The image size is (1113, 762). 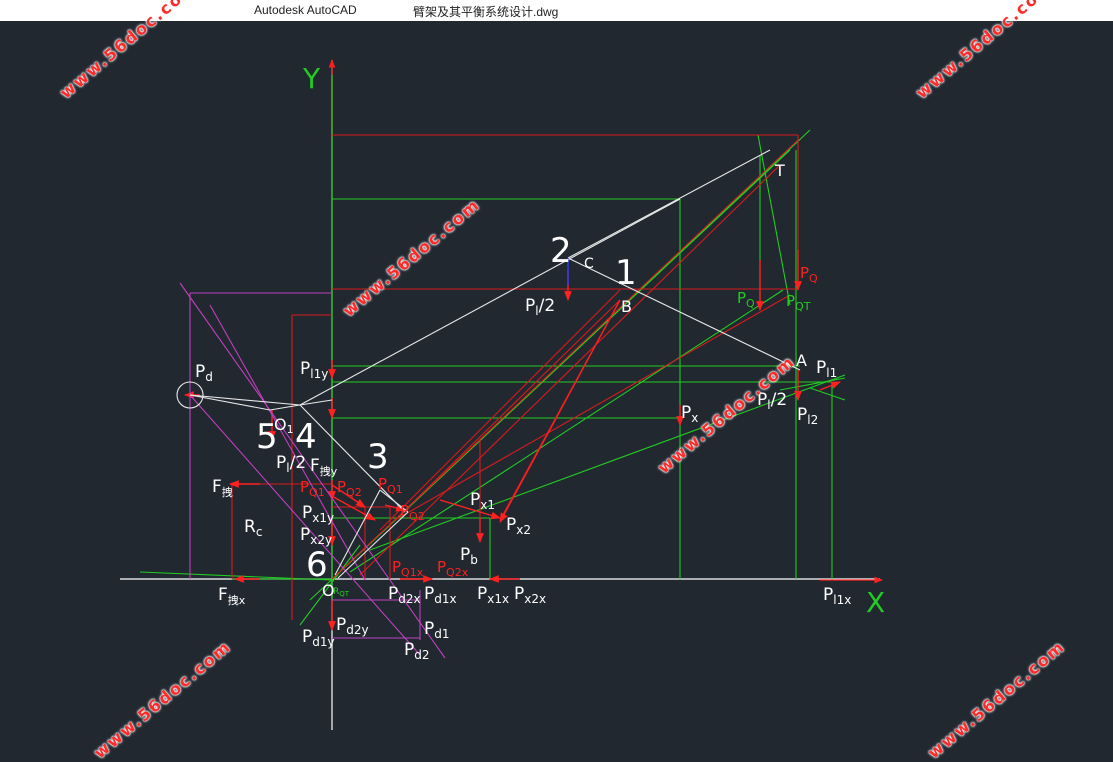 What do you see at coordinates (284, 425) in the screenshot?
I see `point-o1: O1` at bounding box center [284, 425].